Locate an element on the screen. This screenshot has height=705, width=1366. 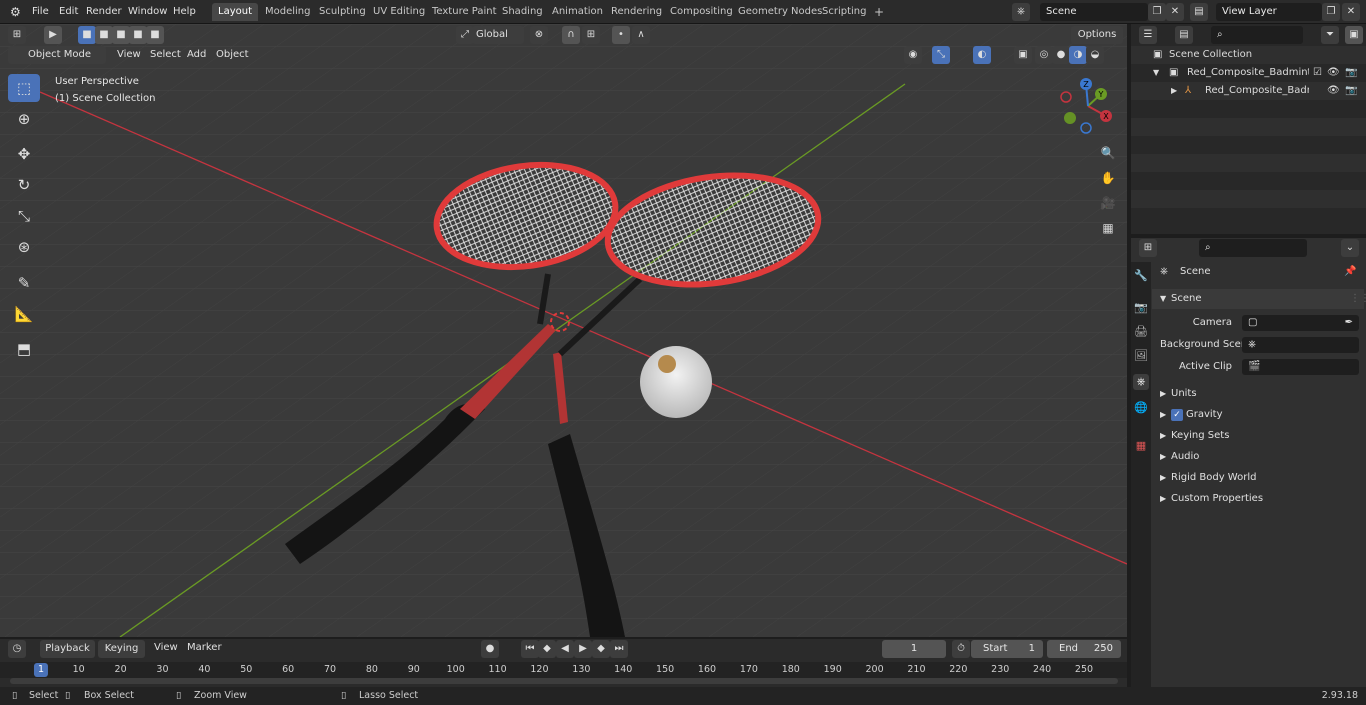
pivot-point-icon: ⊗ is located at coordinates (539, 35).